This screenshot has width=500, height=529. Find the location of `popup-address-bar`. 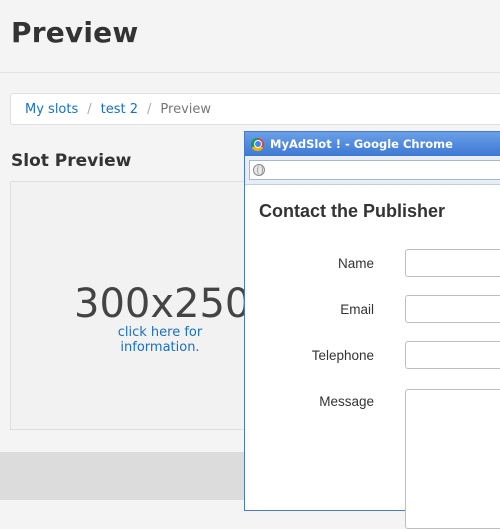

popup-address-bar is located at coordinates (372, 170).